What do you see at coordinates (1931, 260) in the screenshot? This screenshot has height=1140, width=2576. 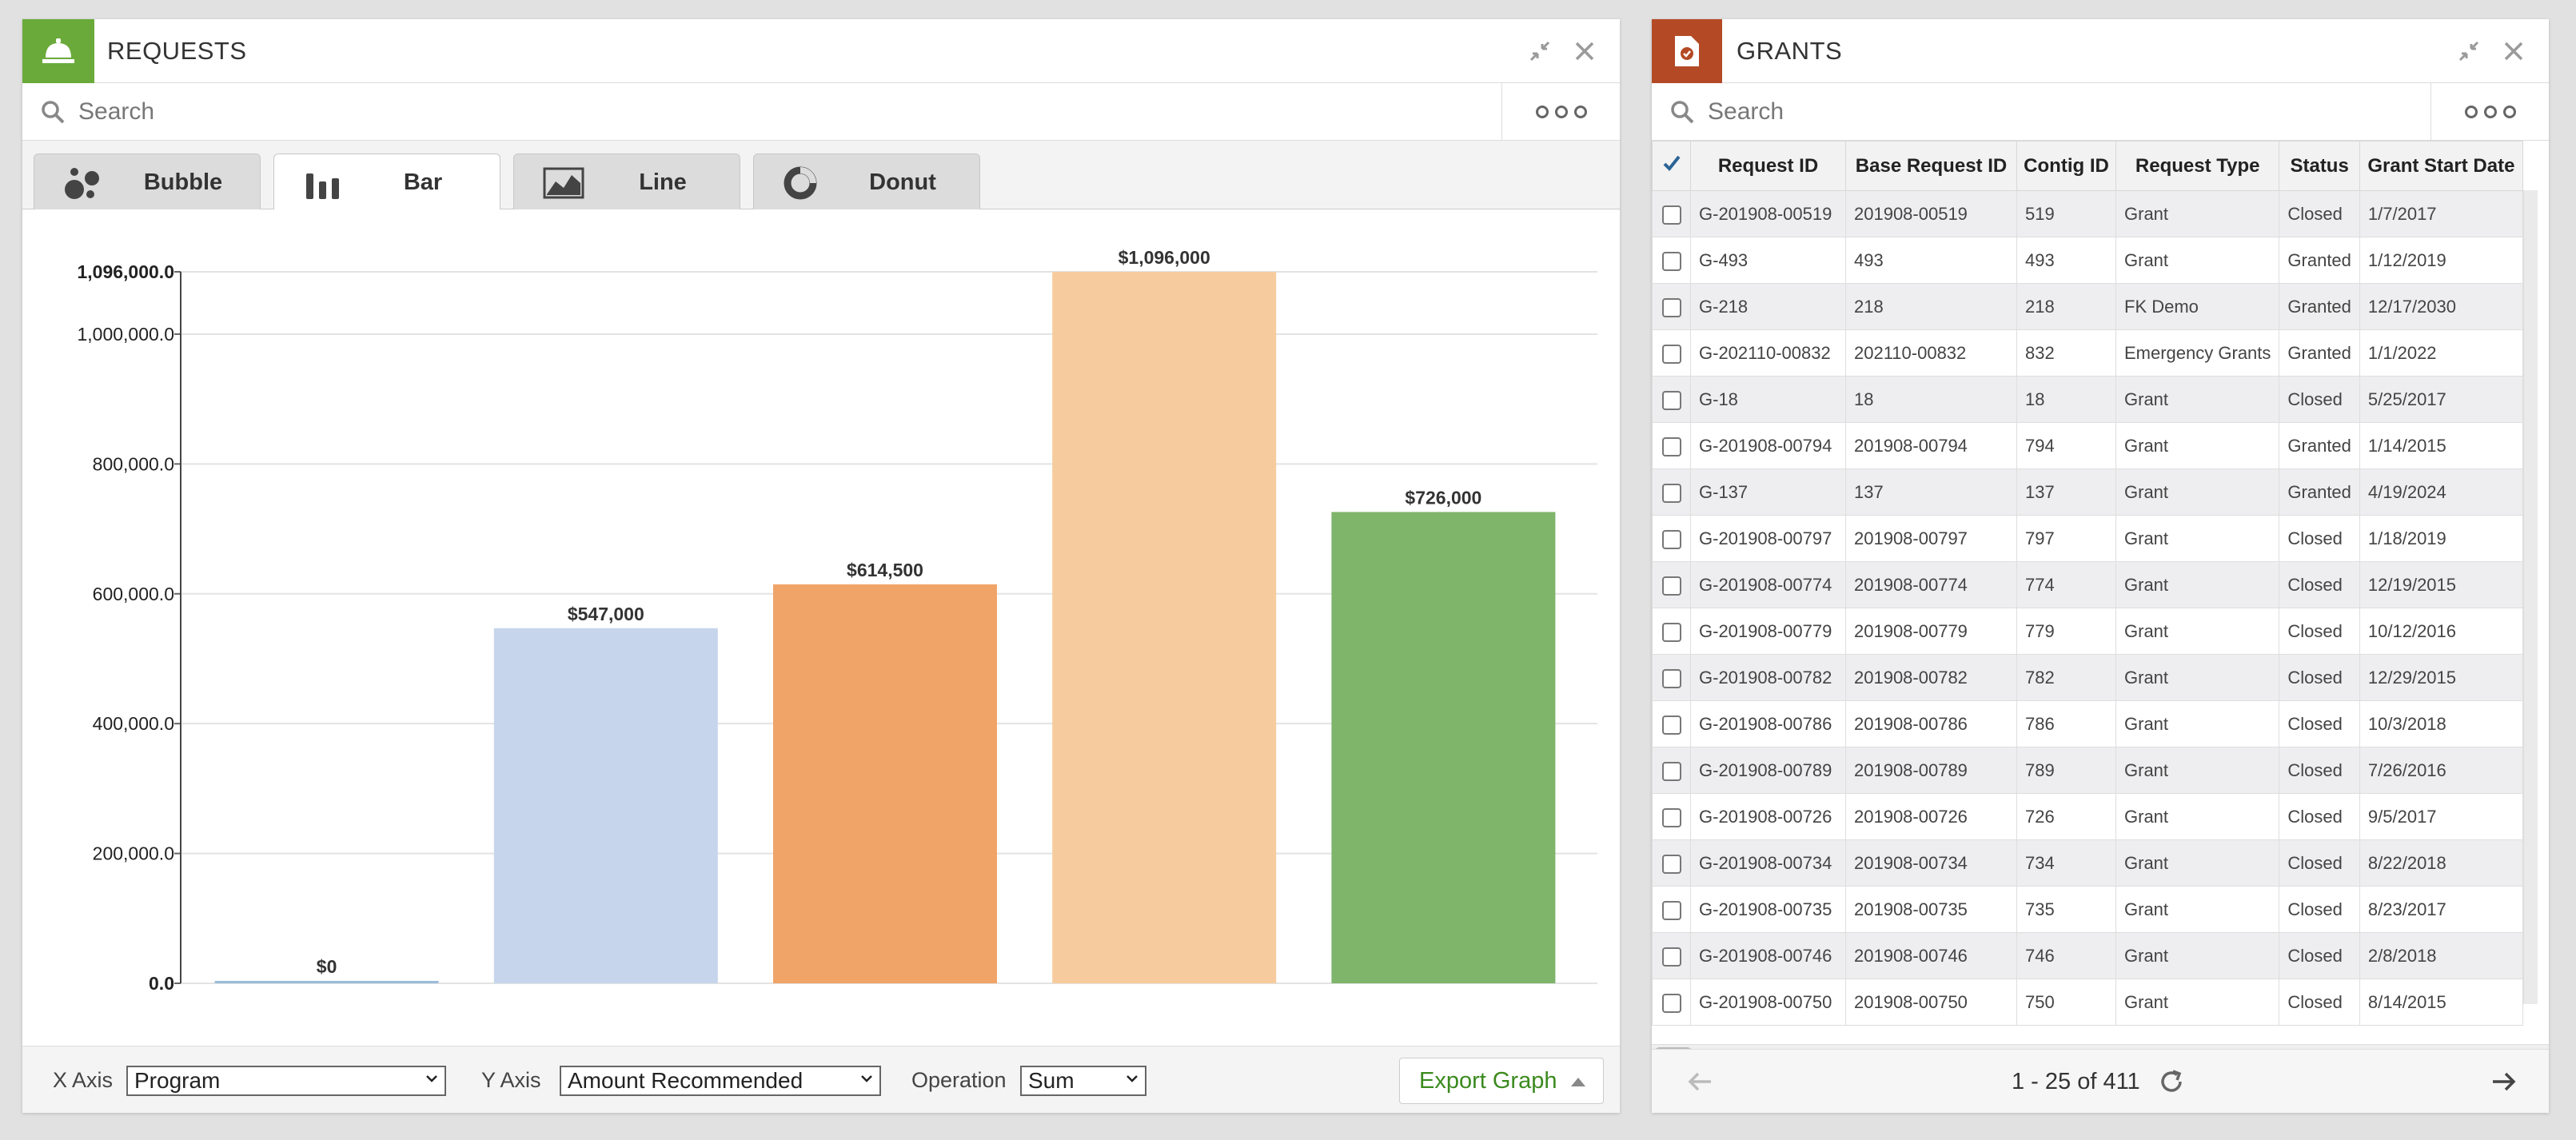 I see `base-request-id-cell: 493` at bounding box center [1931, 260].